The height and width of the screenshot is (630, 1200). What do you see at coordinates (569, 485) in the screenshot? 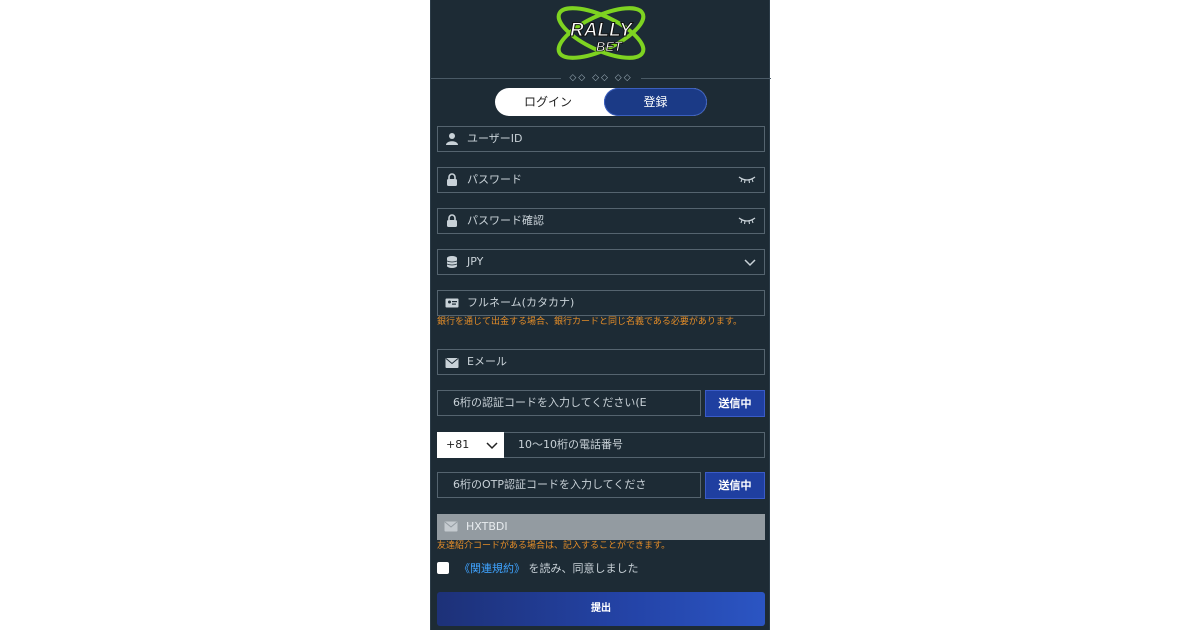
I see `otp-code-input: 6桁のOTP認証コードを入力してくださ` at bounding box center [569, 485].